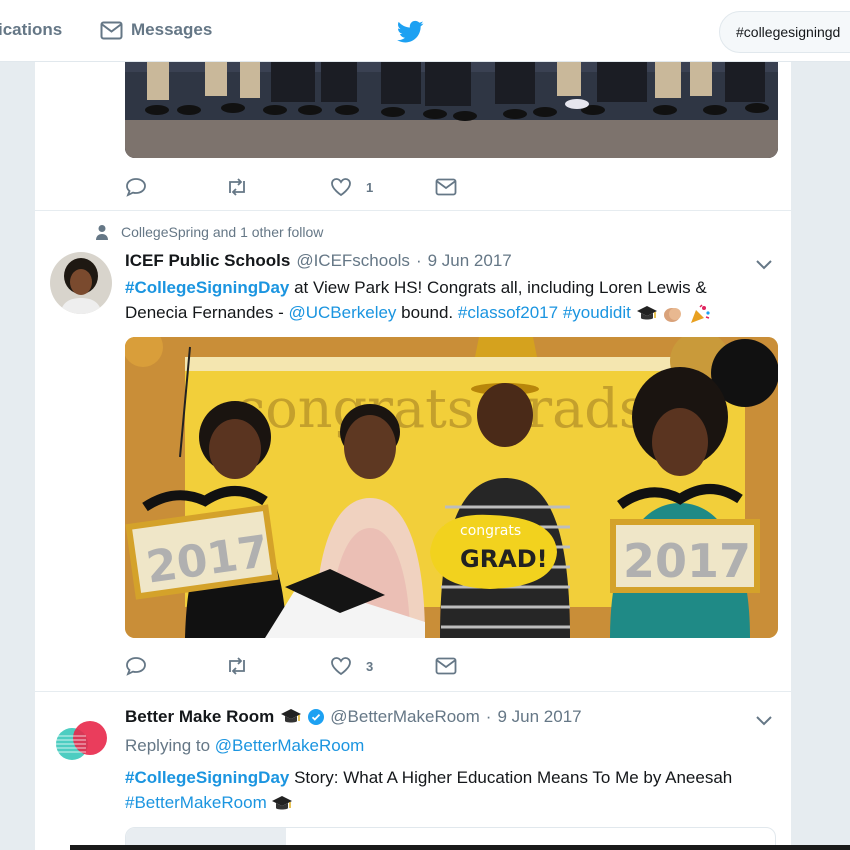 The width and height of the screenshot is (850, 850). I want to click on like-button: 3, so click(382, 666).